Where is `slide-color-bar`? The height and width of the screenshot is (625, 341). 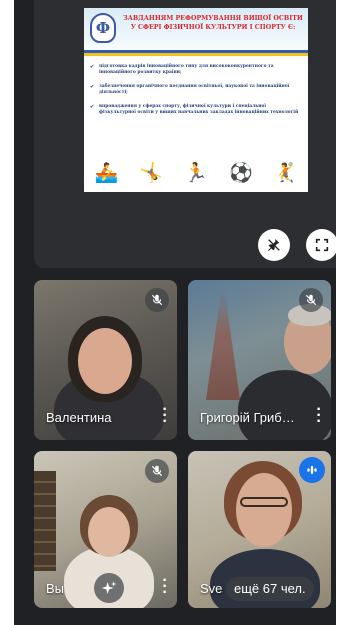
slide-color-bar is located at coordinates (196, 53).